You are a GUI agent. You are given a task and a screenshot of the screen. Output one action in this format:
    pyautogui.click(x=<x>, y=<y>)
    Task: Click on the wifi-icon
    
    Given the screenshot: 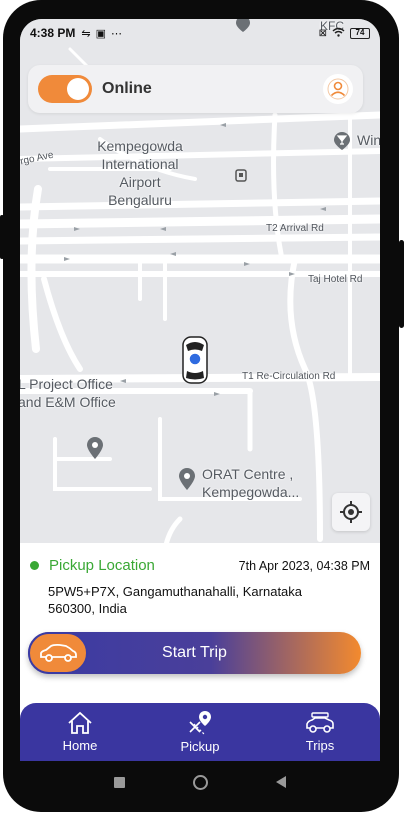 What is the action you would take?
    pyautogui.click(x=338, y=33)
    